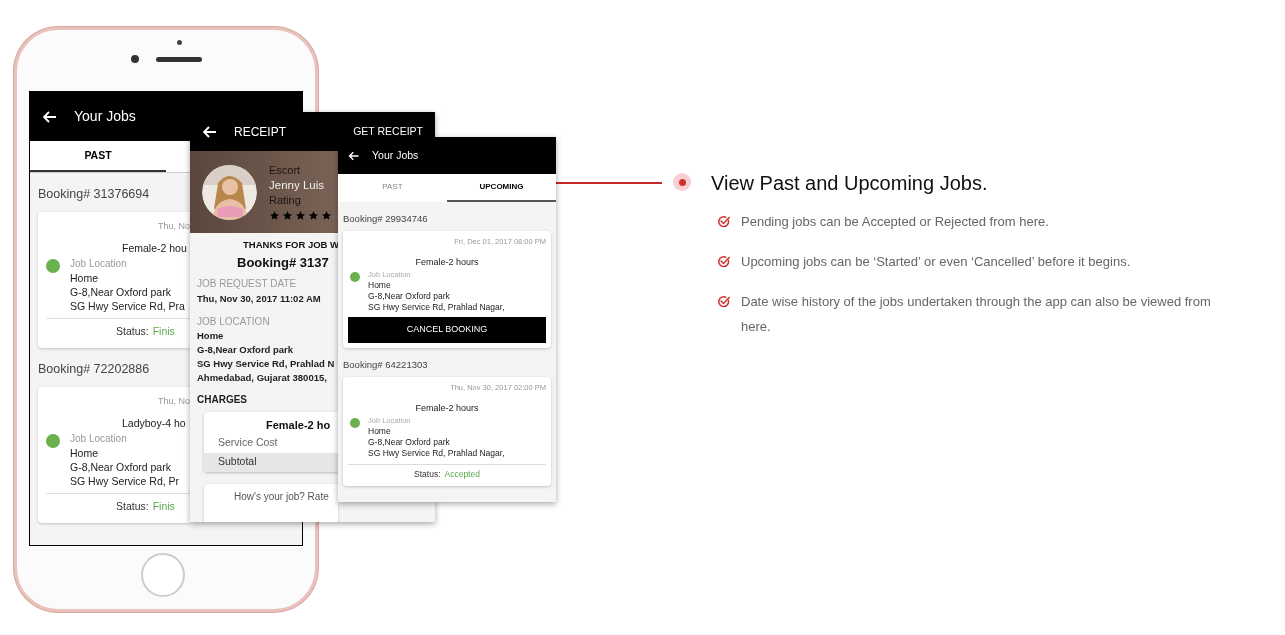 This screenshot has width=1285, height=635. Describe the element at coordinates (114, 454) in the screenshot. I see `job-card: Thu, No Ladyboy-4 ho Job Location Home G-8,Near Oxford park SG Hwy Service Rd, Pr Status: Finis` at that location.